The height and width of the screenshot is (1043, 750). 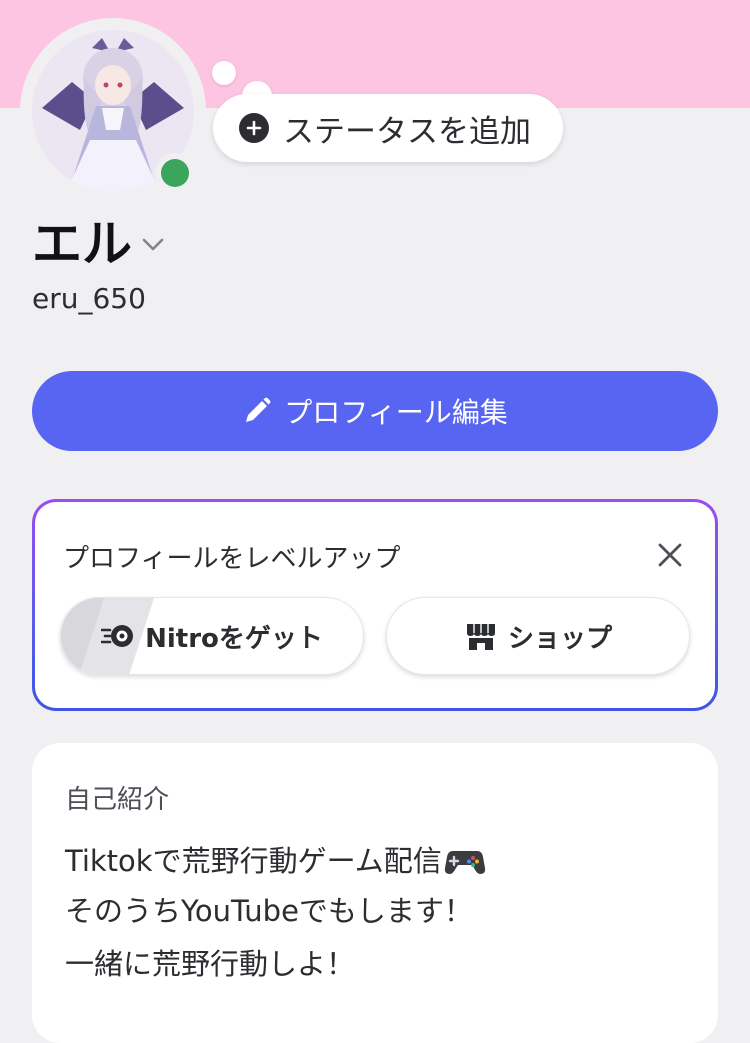 What do you see at coordinates (253, 861) in the screenshot?
I see `bio-text: Tiktokで荒野行動ゲーム配信` at bounding box center [253, 861].